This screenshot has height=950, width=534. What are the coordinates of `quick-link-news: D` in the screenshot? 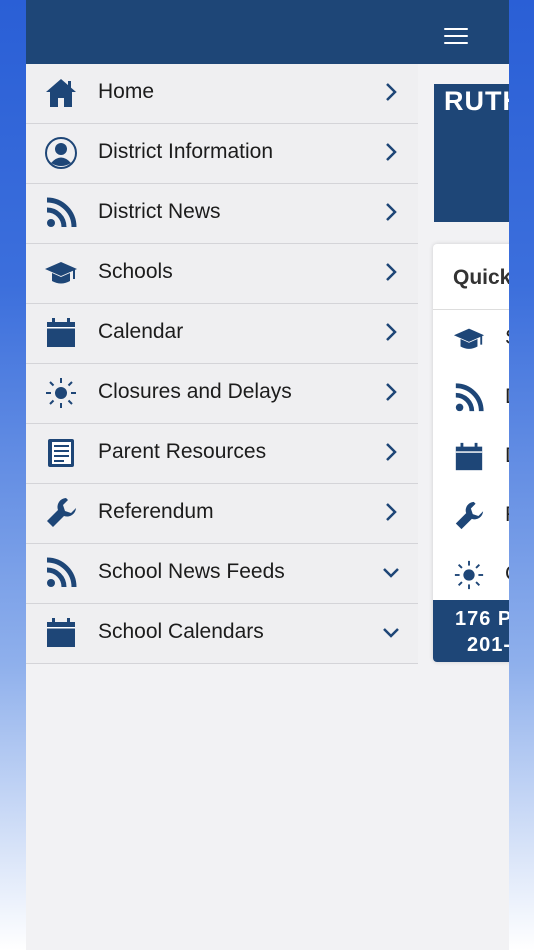 It's located at (481, 397).